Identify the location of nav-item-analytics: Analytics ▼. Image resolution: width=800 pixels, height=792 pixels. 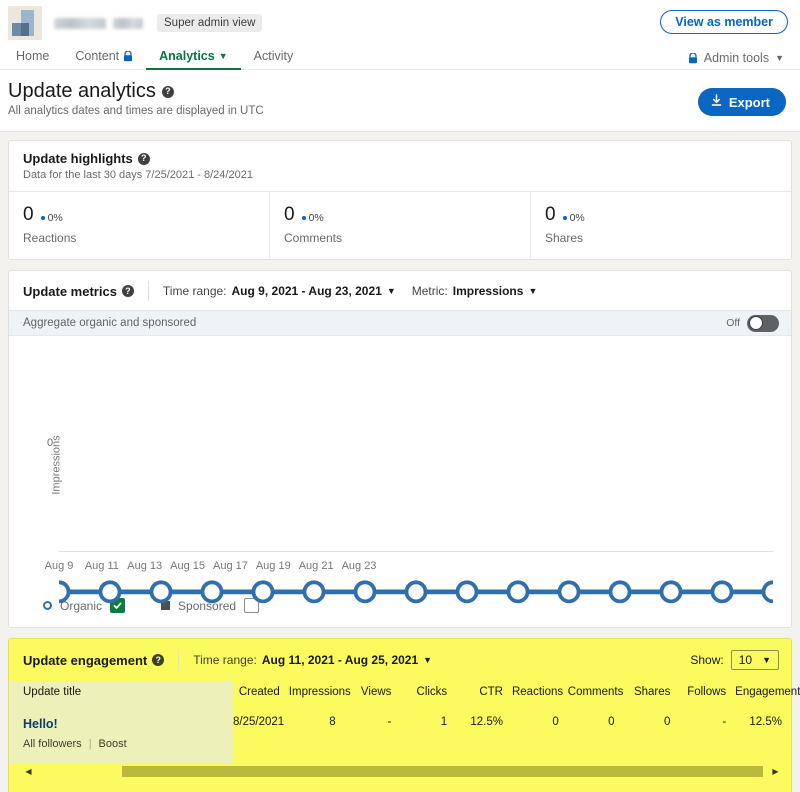
(193, 59).